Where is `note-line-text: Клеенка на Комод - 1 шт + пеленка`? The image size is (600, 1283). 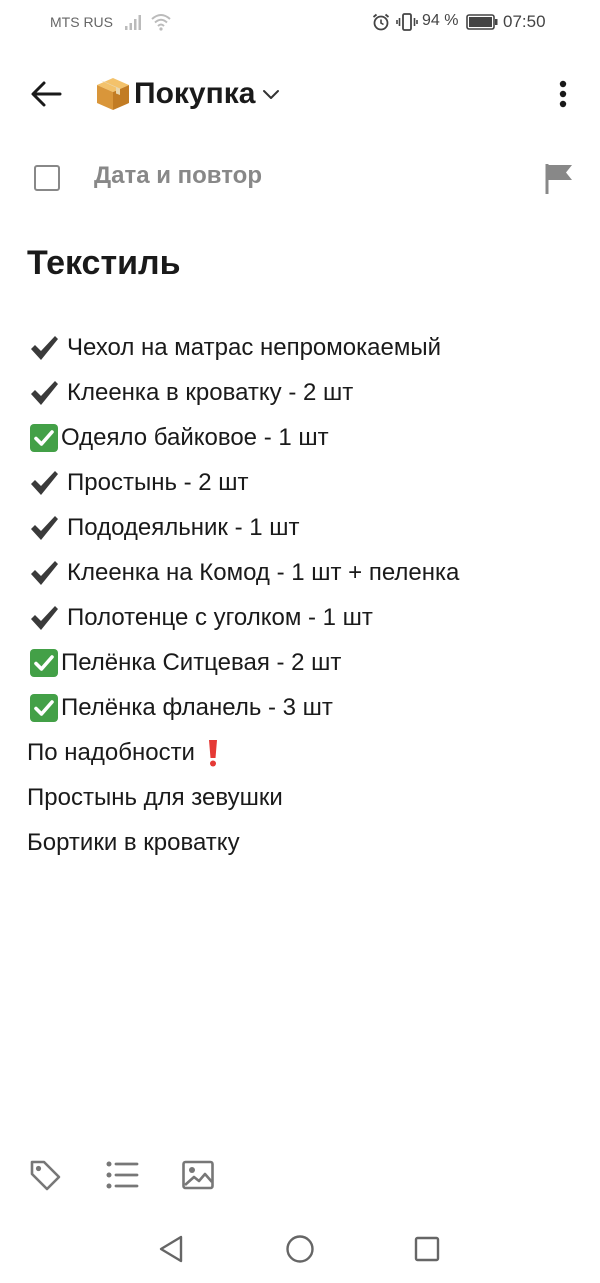
note-line-text: Клеенка на Комод - 1 шт + пеленка is located at coordinates (263, 572).